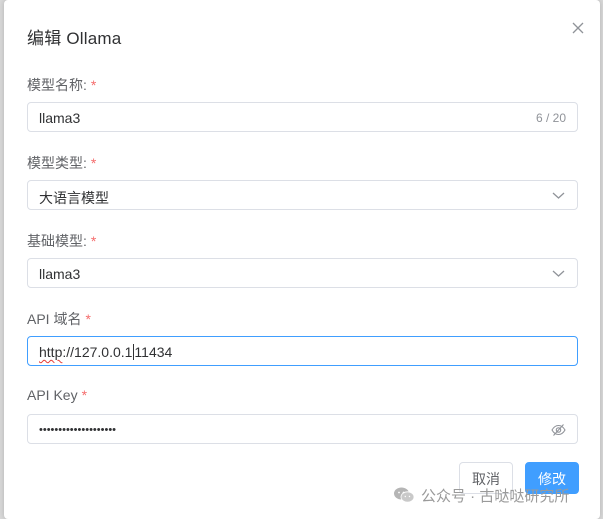 This screenshot has width=603, height=519. Describe the element at coordinates (60, 274) in the screenshot. I see `base-model-value: llama3` at that location.